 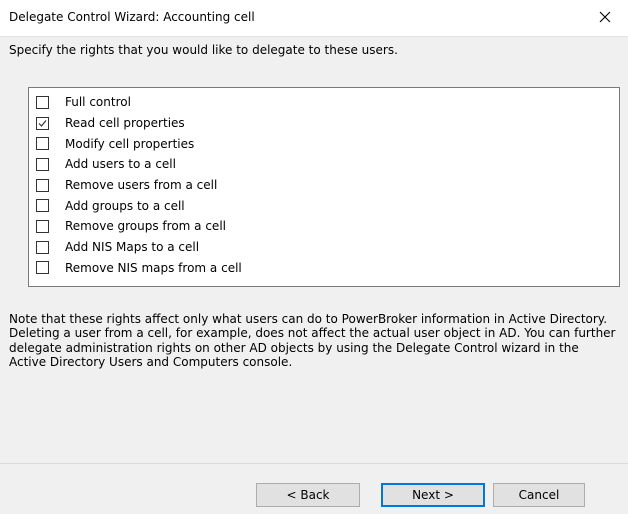 What do you see at coordinates (130, 143) in the screenshot?
I see `right-item-label: Modify cell properties` at bounding box center [130, 143].